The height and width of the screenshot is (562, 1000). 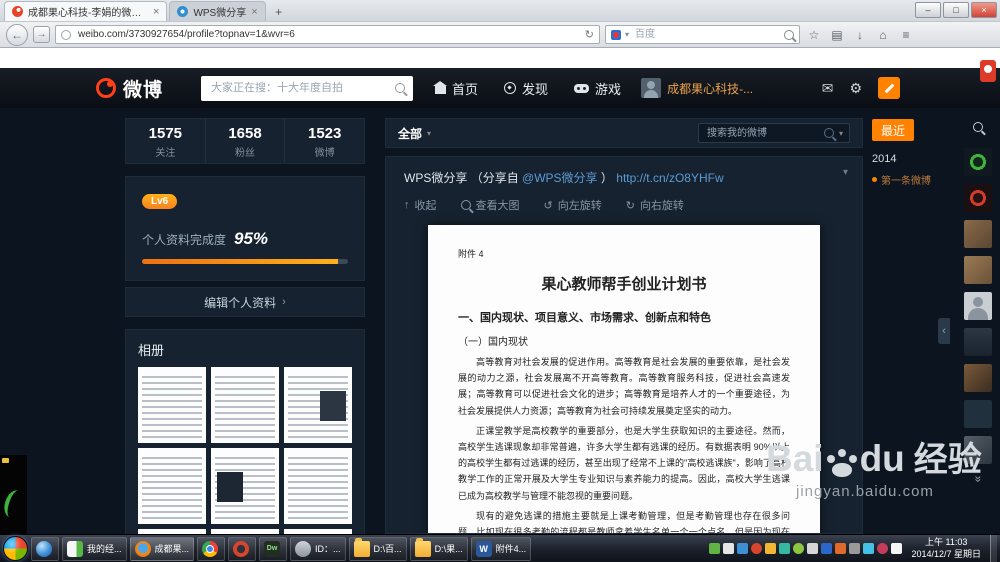 What do you see at coordinates (15, 548) in the screenshot?
I see `start-button` at bounding box center [15, 548].